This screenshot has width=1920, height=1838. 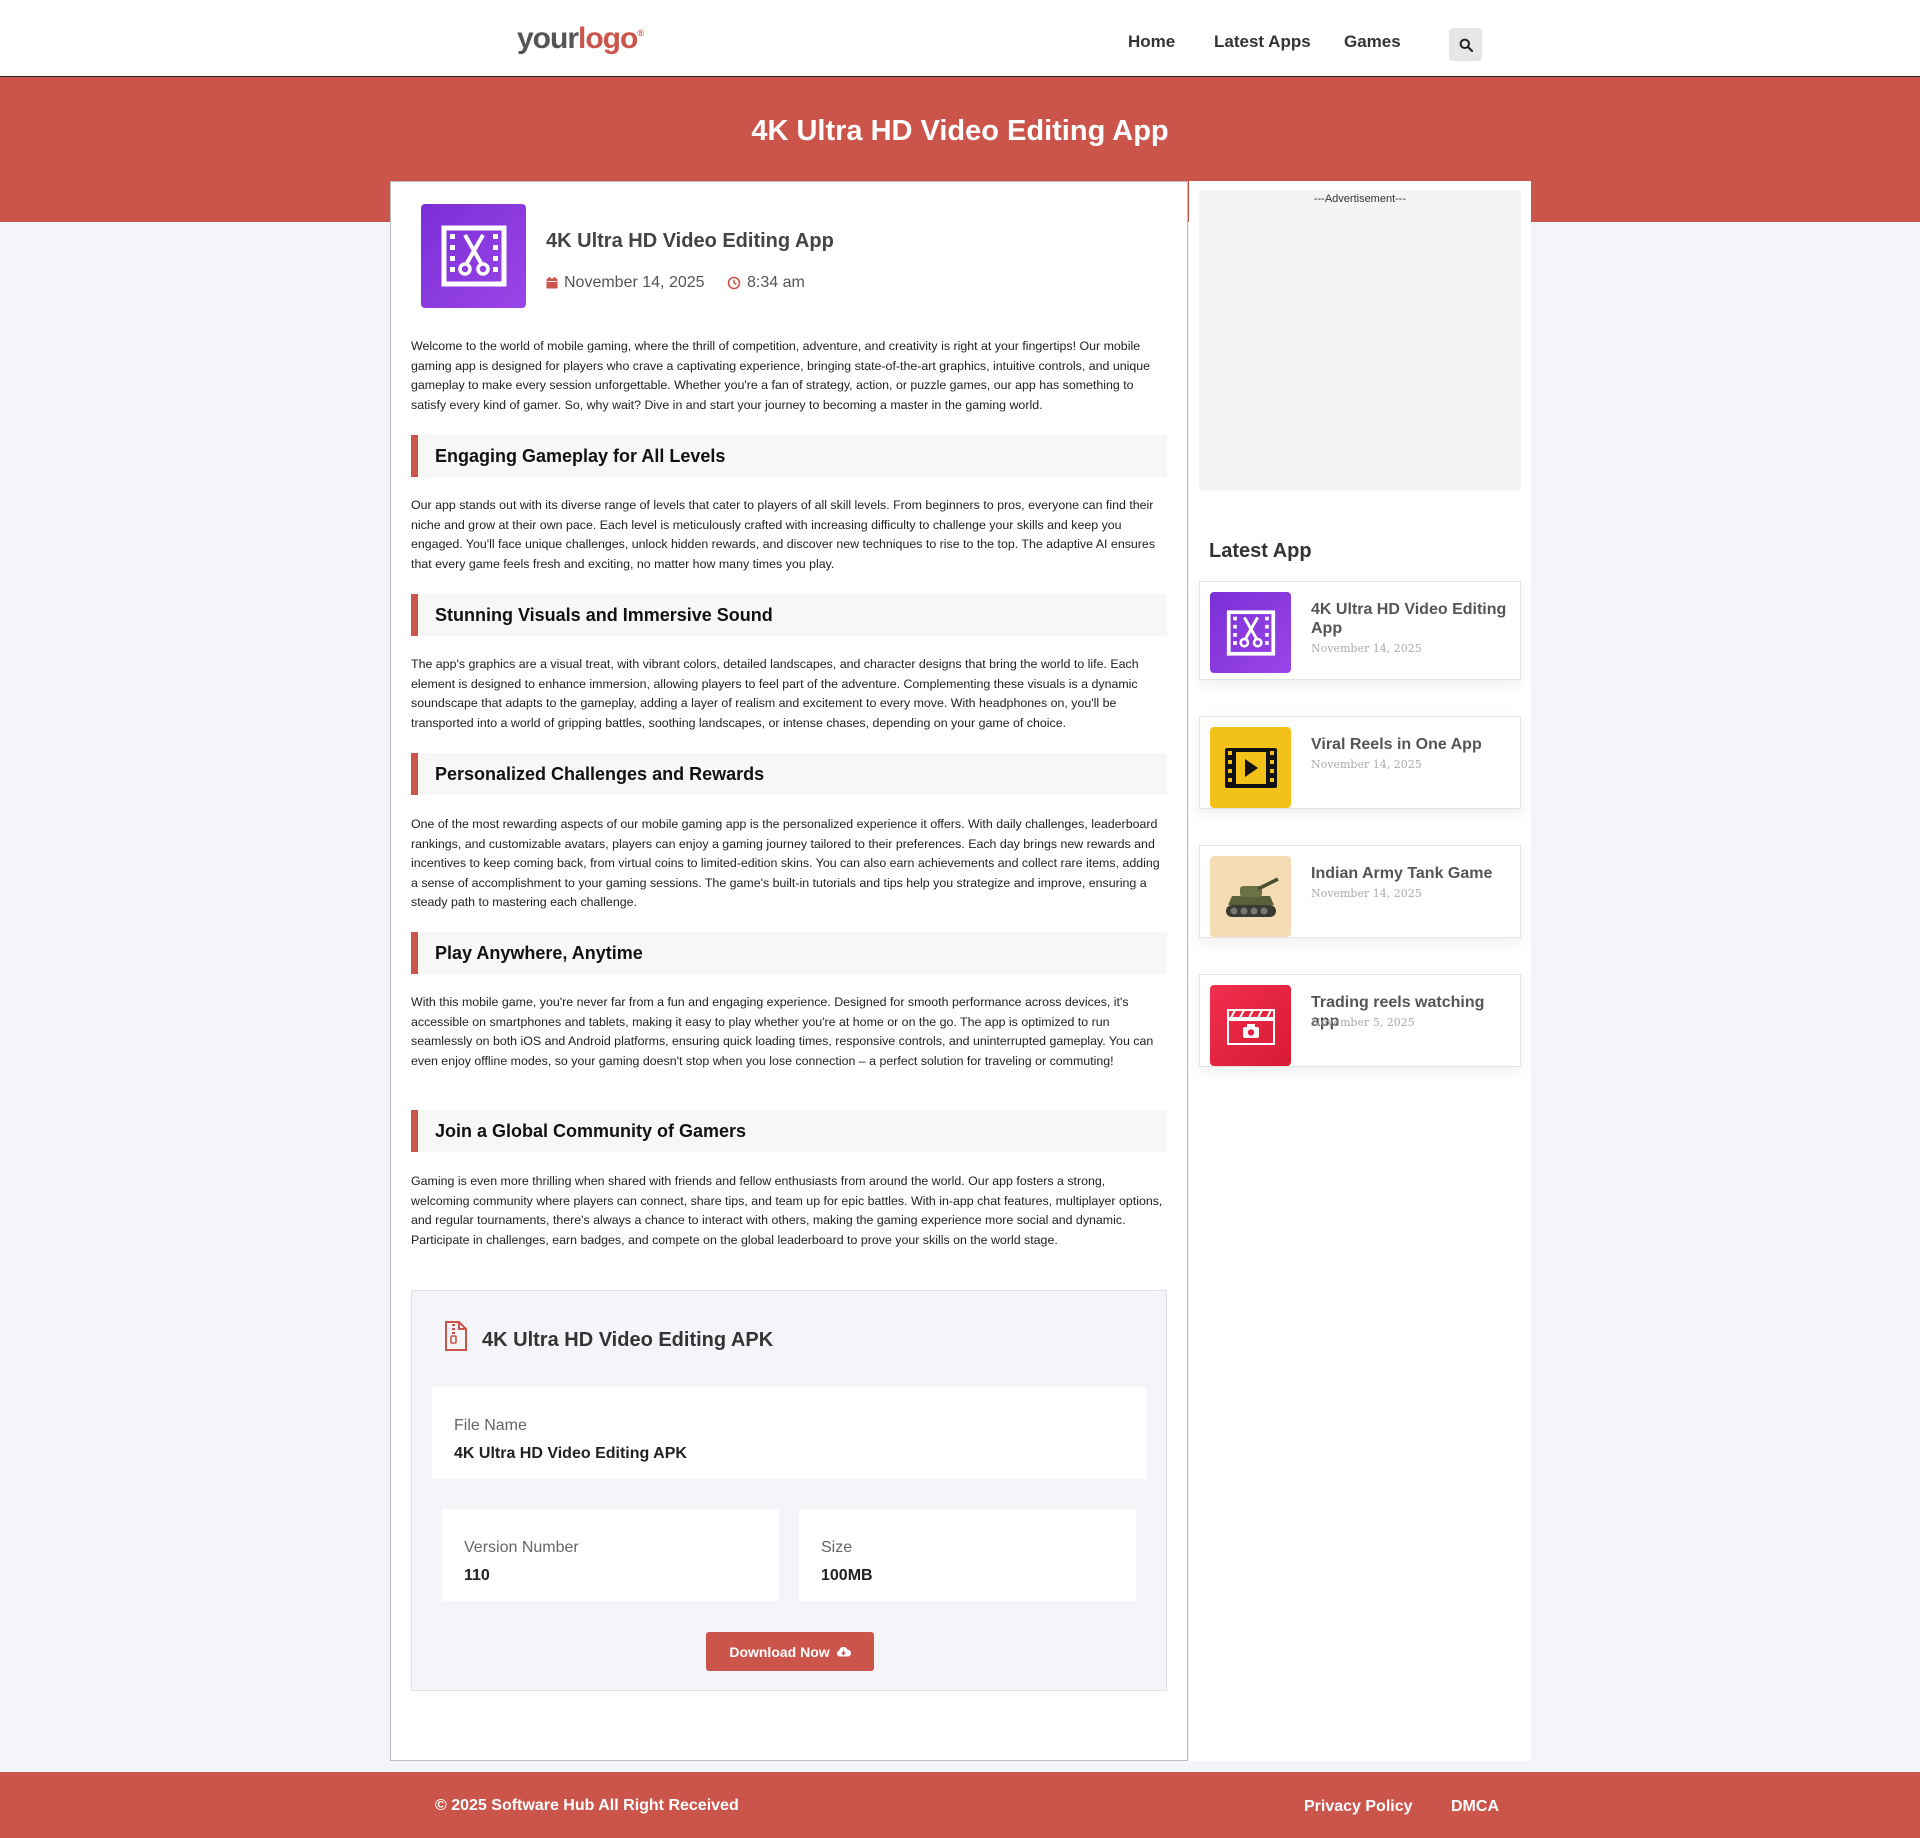 I want to click on size-value: 100MB, so click(x=847, y=1575).